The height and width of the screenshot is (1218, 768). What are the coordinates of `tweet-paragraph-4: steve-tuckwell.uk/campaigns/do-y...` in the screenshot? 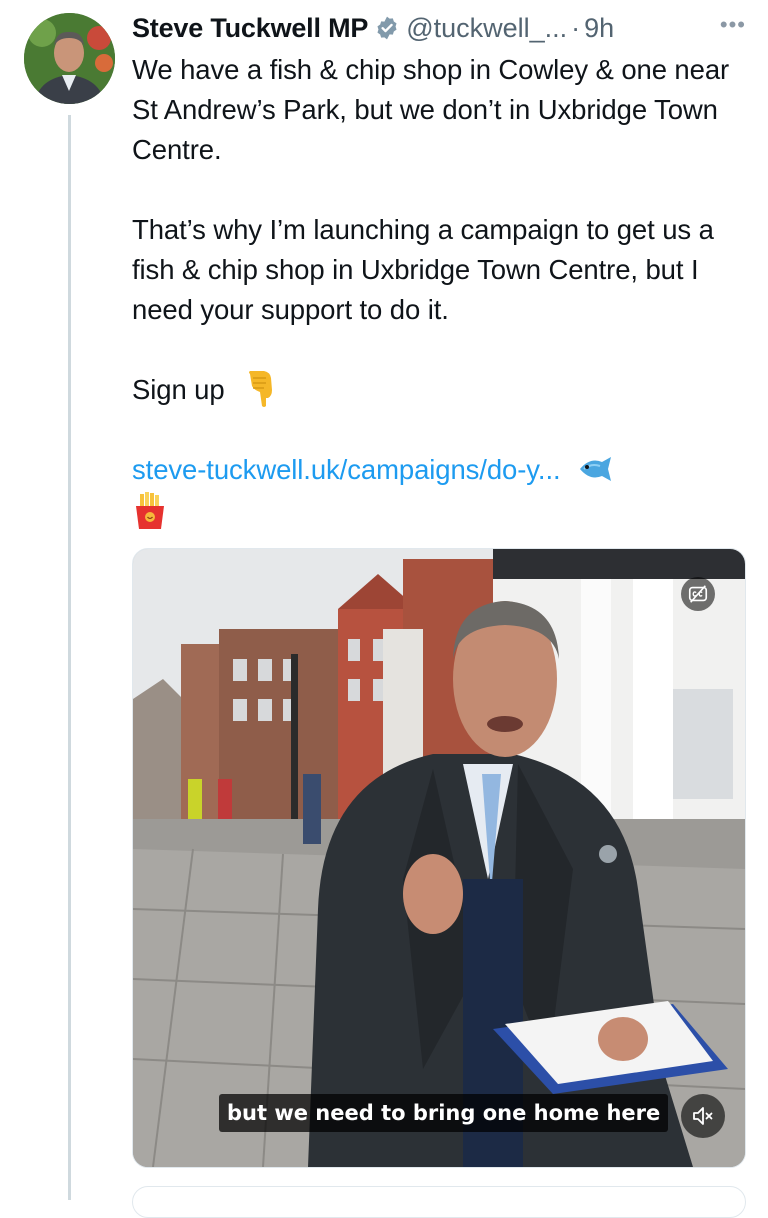 It's located at (442, 490).